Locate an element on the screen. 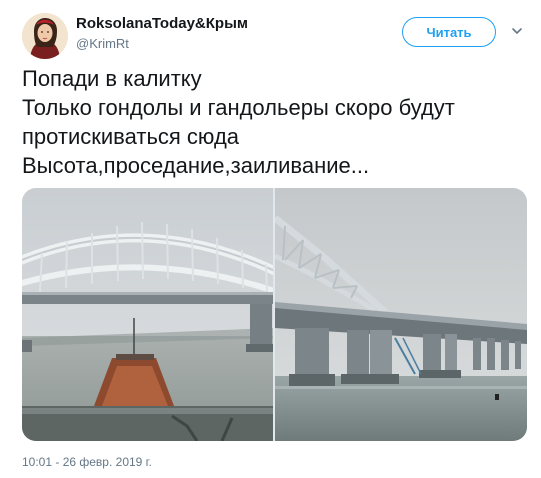  avatar-portrait-icon is located at coordinates (45, 36).